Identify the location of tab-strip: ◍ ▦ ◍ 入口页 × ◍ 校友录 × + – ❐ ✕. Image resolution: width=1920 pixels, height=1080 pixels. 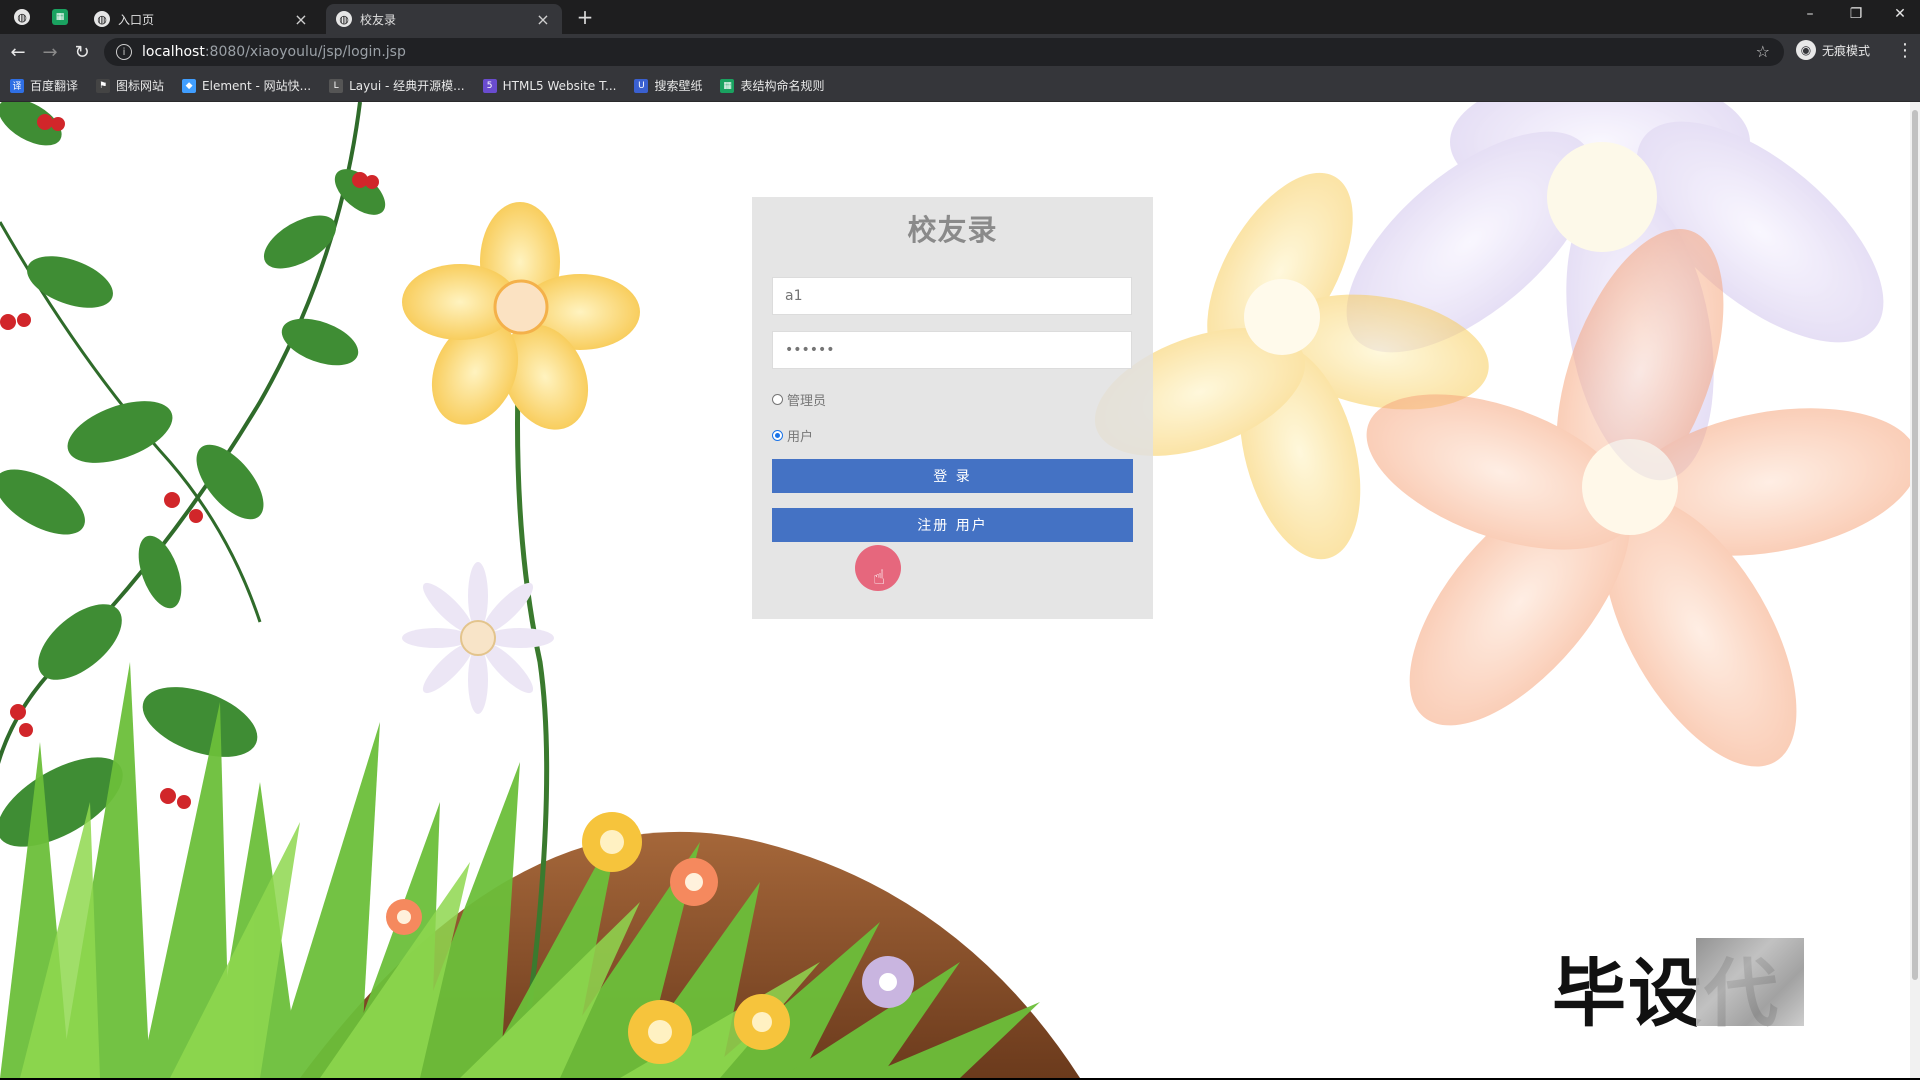
(960, 17).